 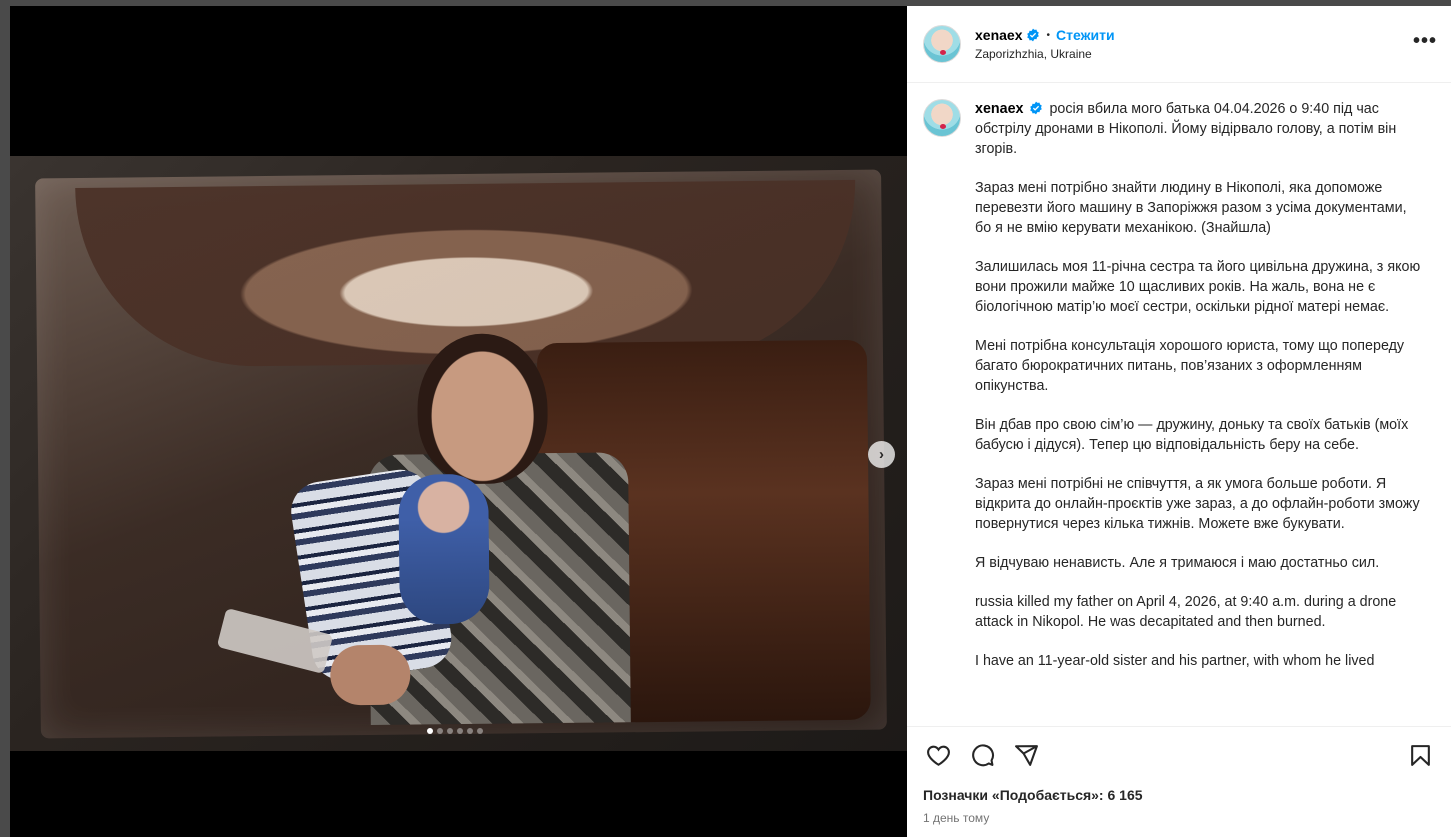 What do you see at coordinates (1085, 35) in the screenshot?
I see `follow-button: Стежити` at bounding box center [1085, 35].